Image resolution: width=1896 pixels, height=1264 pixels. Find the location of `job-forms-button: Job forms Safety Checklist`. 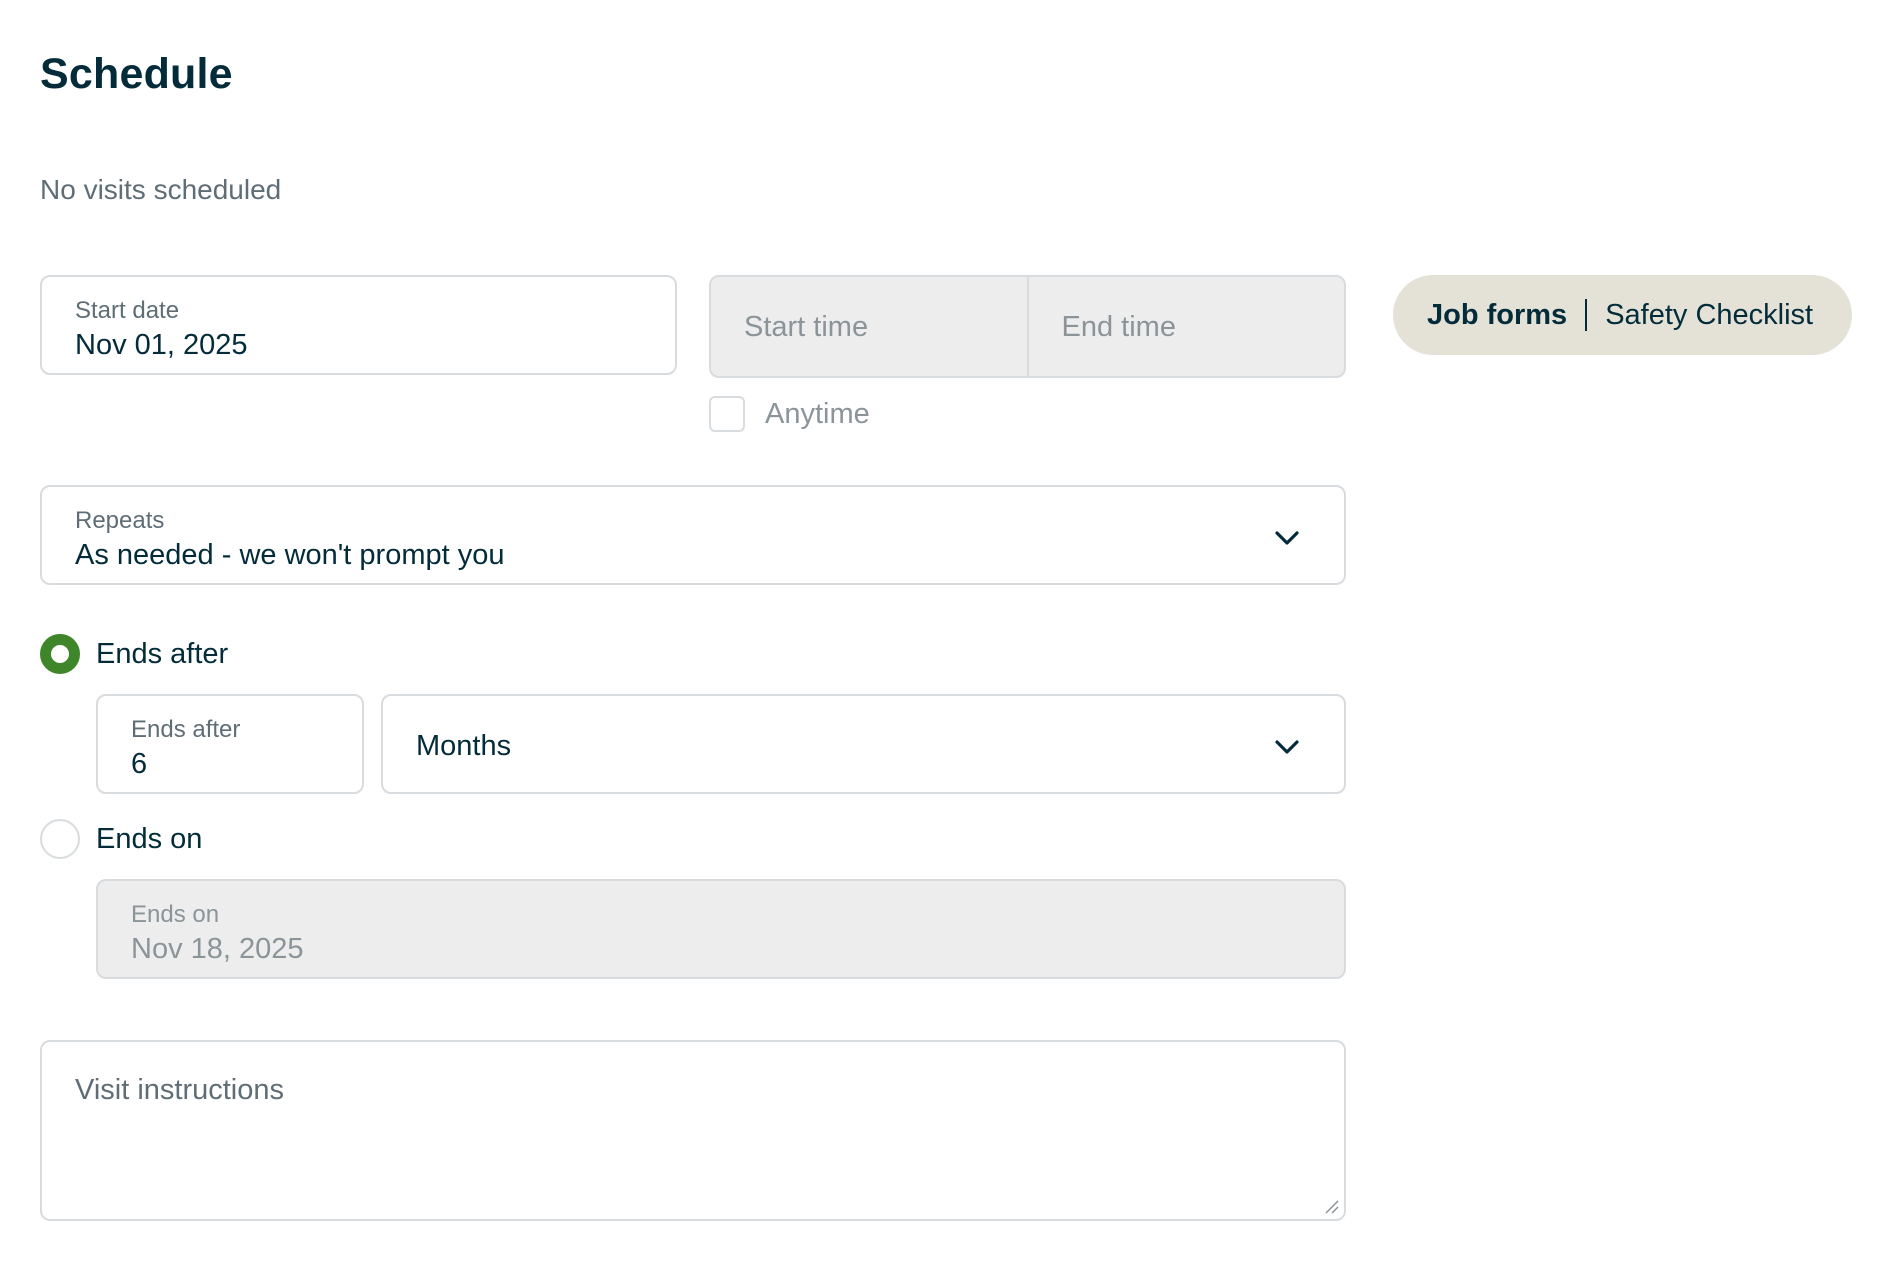

job-forms-button: Job forms Safety Checklist is located at coordinates (1622, 315).